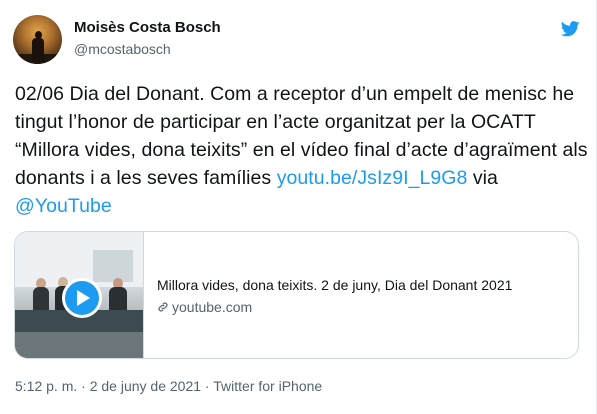 Image resolution: width=597 pixels, height=414 pixels. What do you see at coordinates (46, 386) in the screenshot?
I see `tweet-time: 5:12 p. m.` at bounding box center [46, 386].